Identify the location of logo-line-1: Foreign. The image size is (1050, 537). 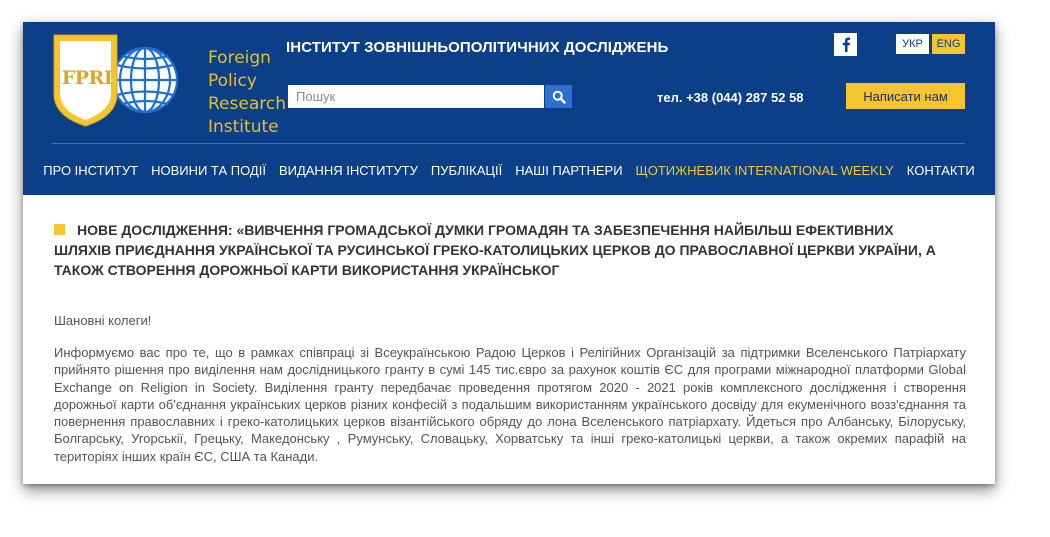
(239, 58).